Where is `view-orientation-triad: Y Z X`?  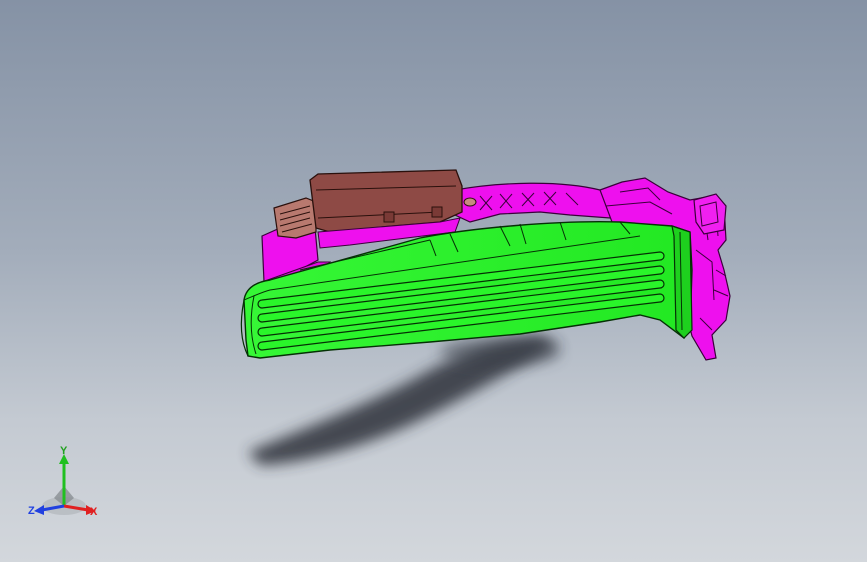
view-orientation-triad: Y Z X is located at coordinates (66, 486).